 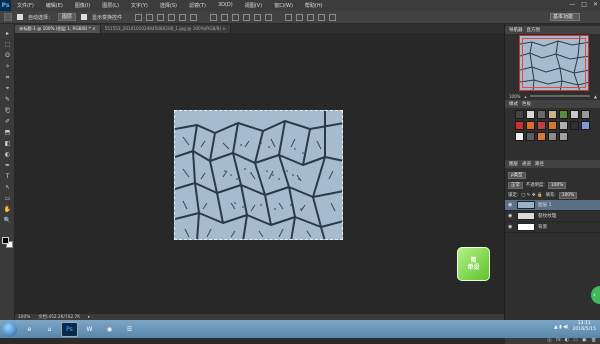 What do you see at coordinates (258, 17) in the screenshot?
I see `distribute-hcenter-icon` at bounding box center [258, 17].